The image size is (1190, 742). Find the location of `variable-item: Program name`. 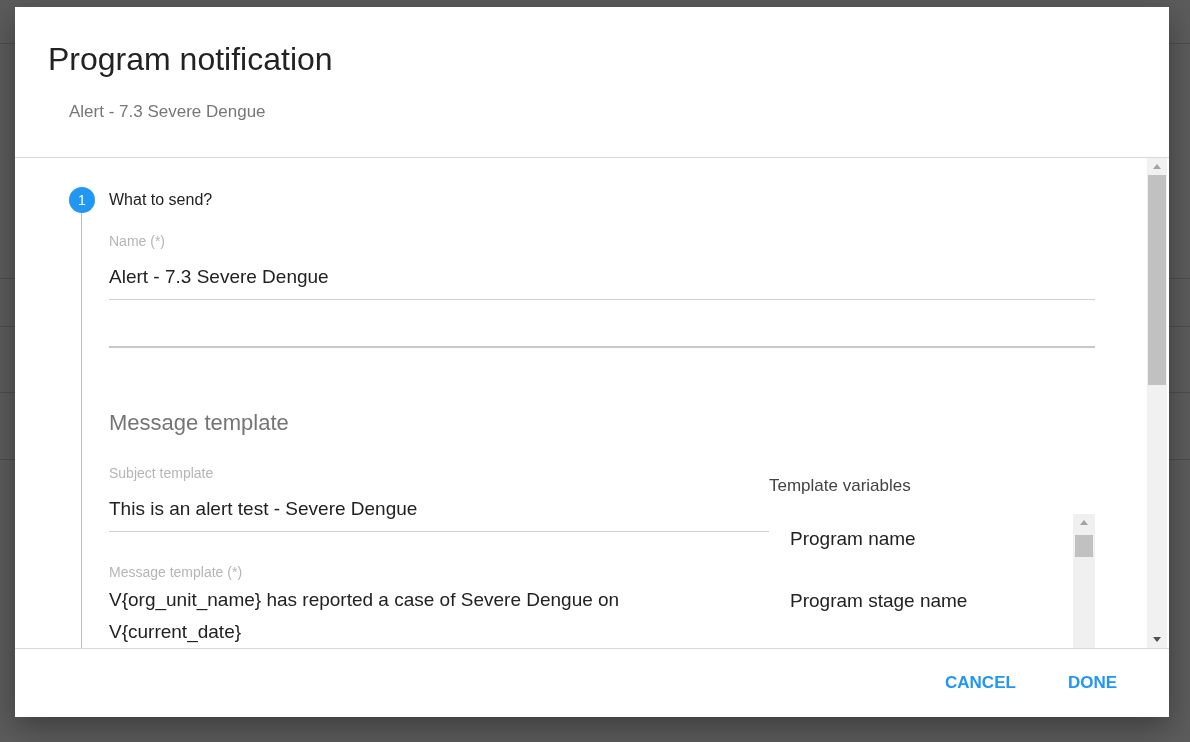

variable-item: Program name is located at coordinates (853, 539).